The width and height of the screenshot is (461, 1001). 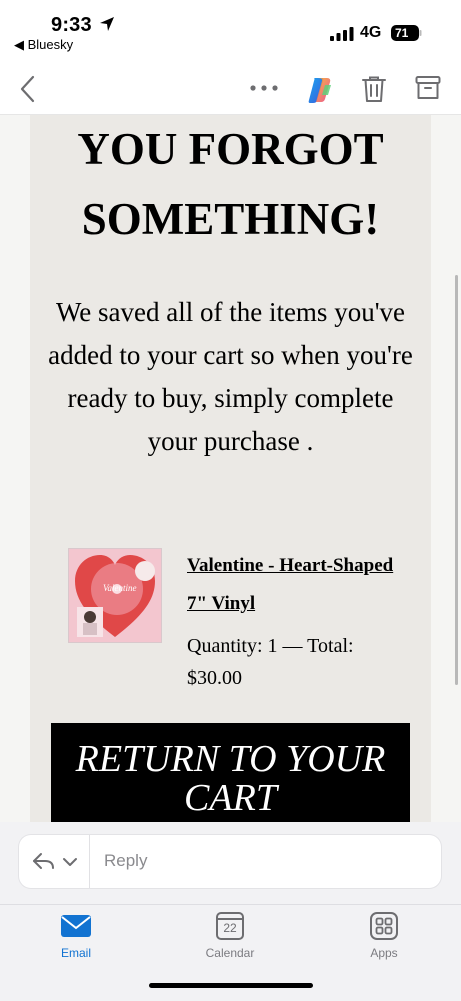 I want to click on apps-grid-icon, so click(x=384, y=926).